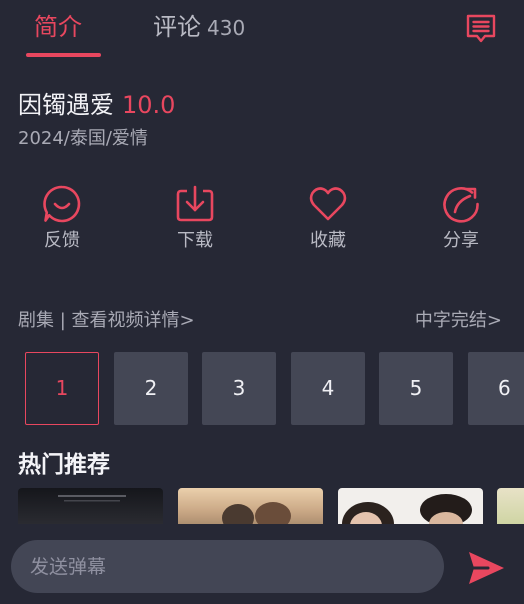 The width and height of the screenshot is (524, 604). I want to click on send-icon, so click(486, 568).